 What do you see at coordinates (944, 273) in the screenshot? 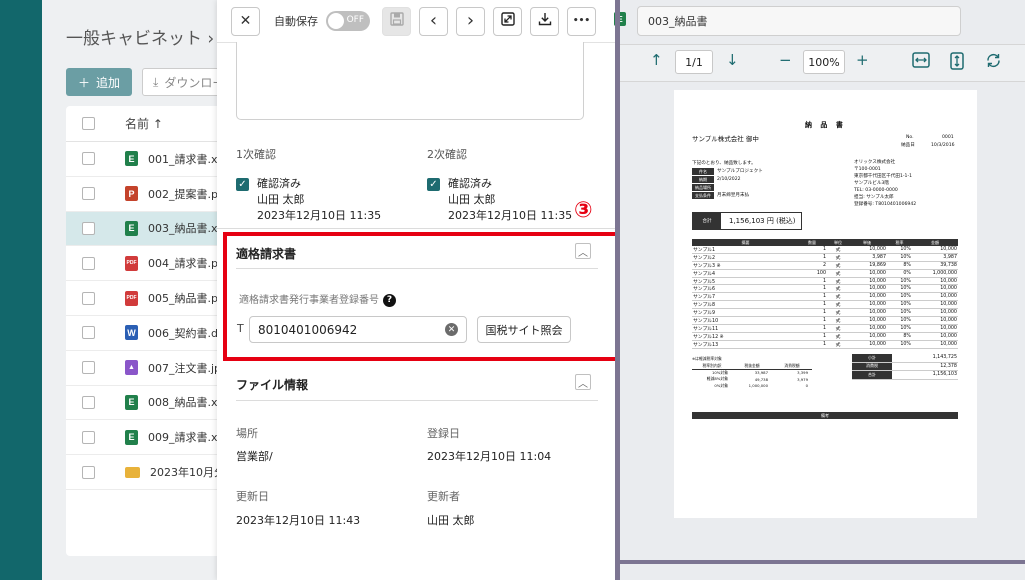
I see `table-cell: 1,000,000` at bounding box center [944, 273].